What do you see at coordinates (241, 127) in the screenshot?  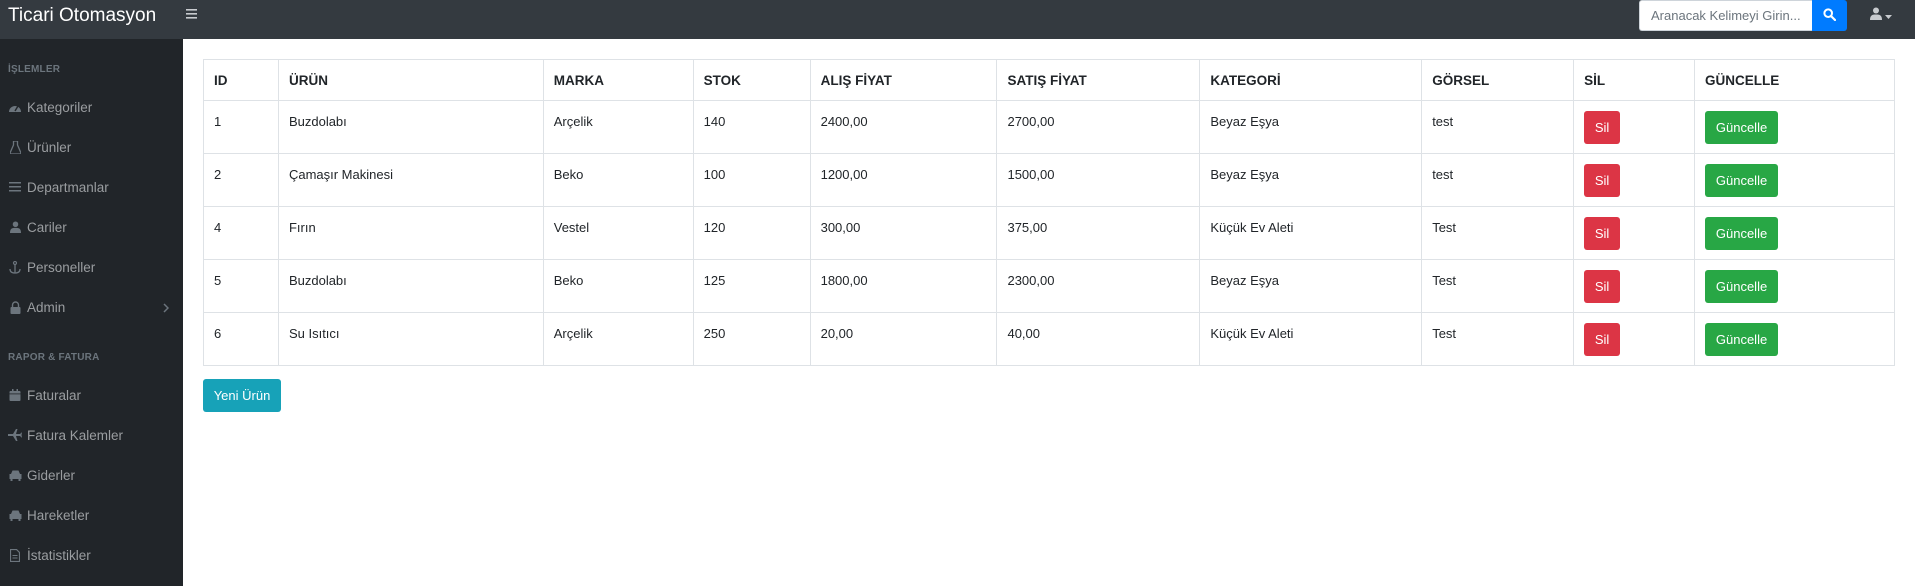 I see `cell-id: 1` at bounding box center [241, 127].